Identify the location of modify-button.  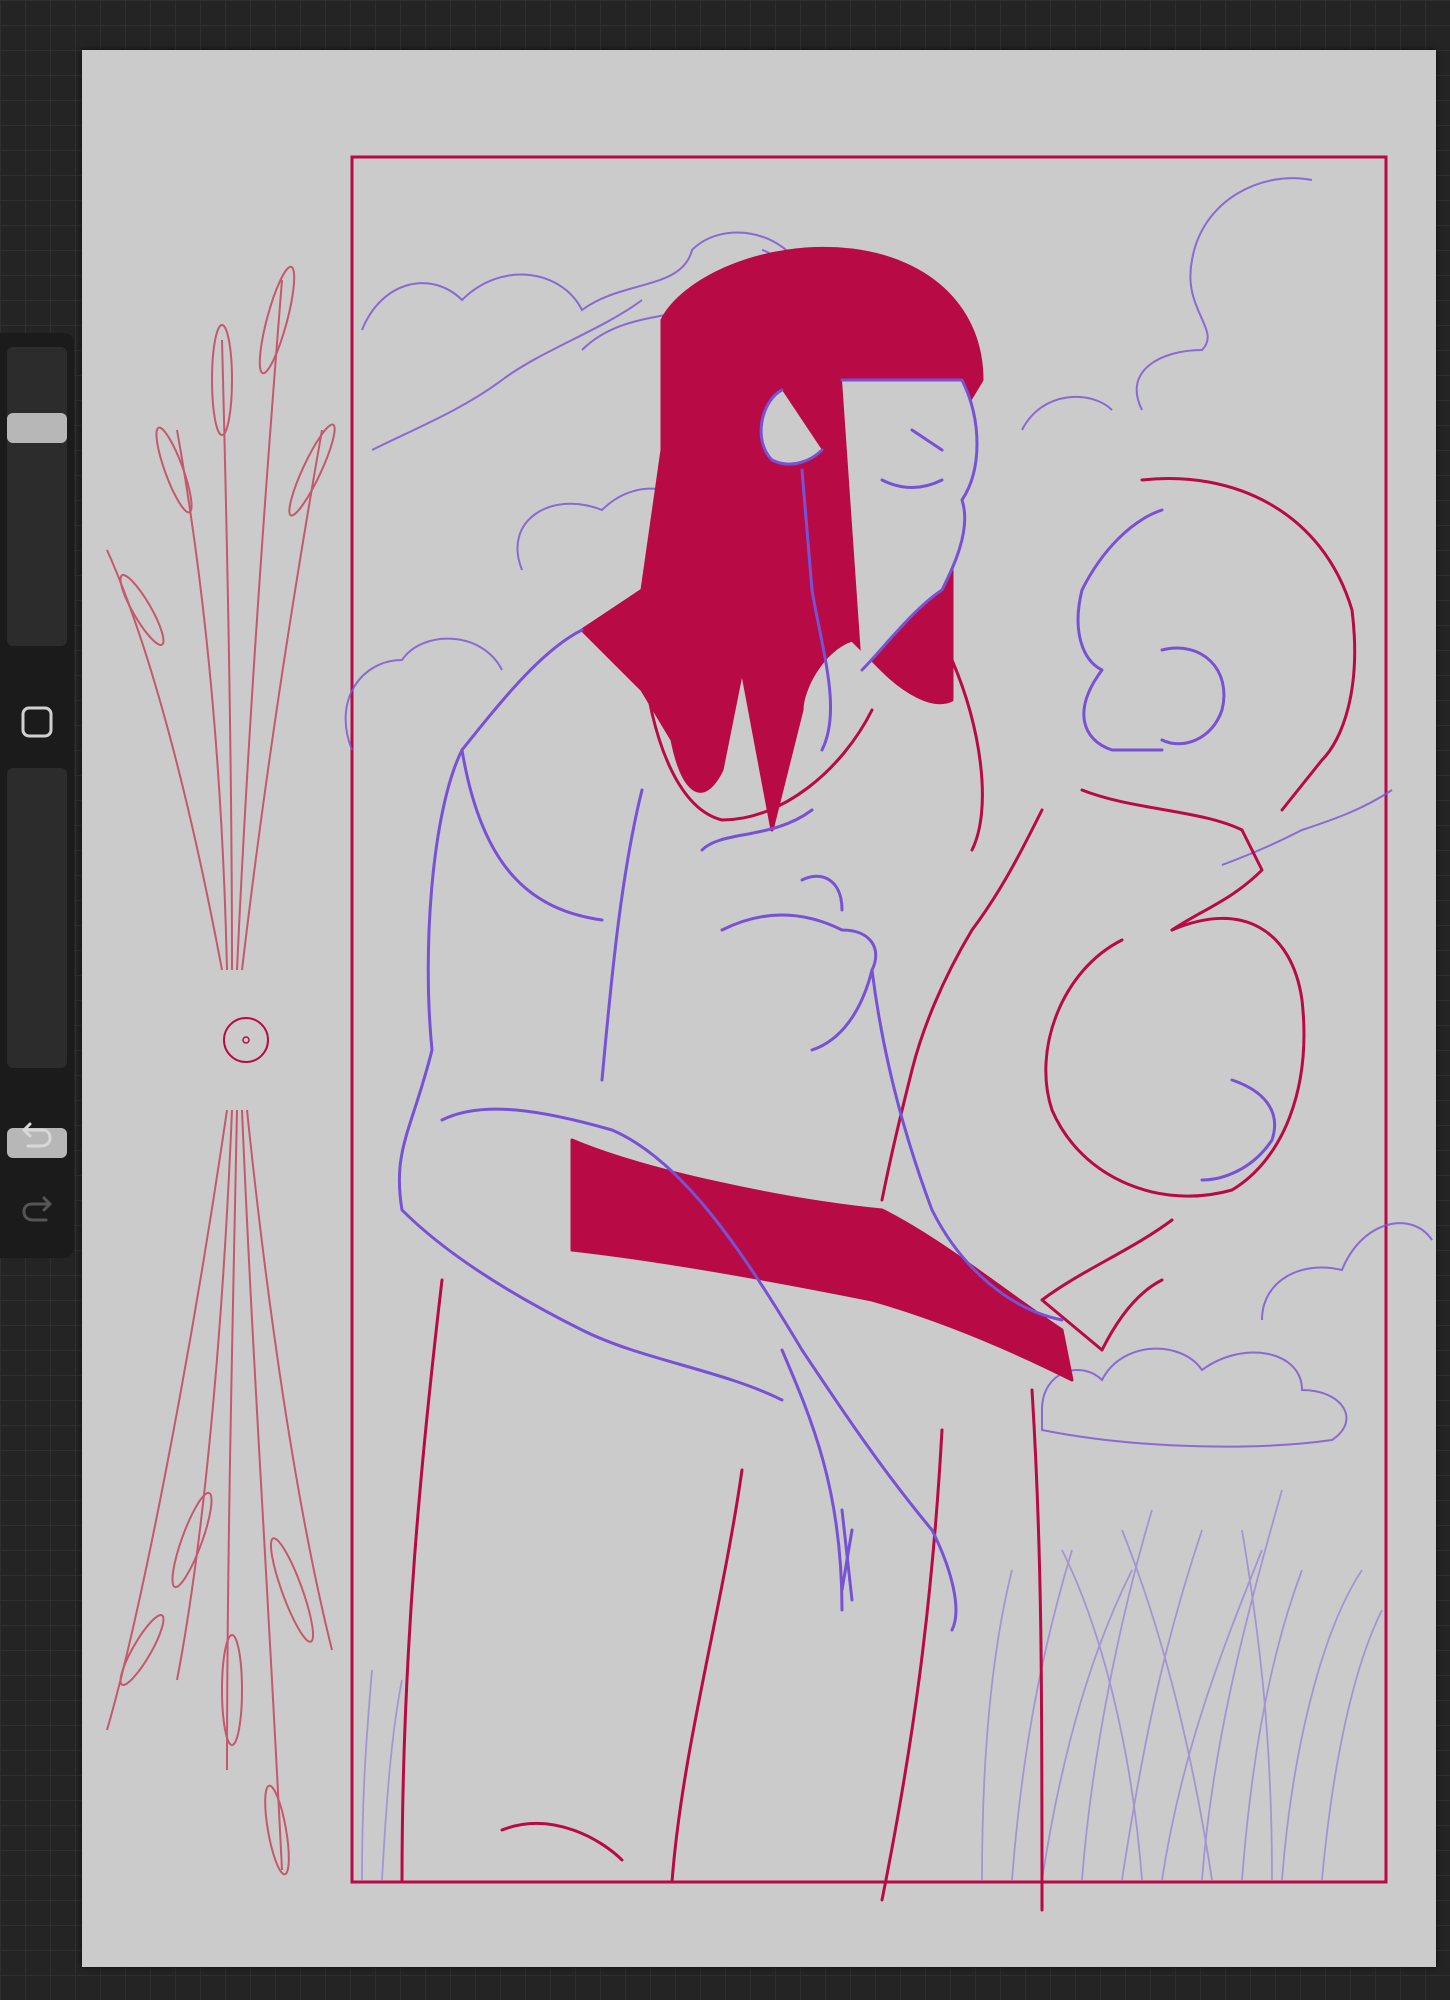
(37, 722).